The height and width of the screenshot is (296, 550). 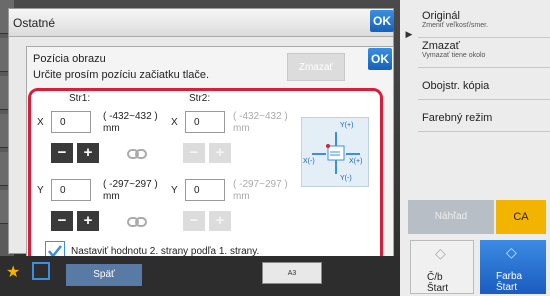 I want to click on inner-dialog-subtitle: Určite prosím pozíciu začiatku tlače., so click(x=121, y=75).